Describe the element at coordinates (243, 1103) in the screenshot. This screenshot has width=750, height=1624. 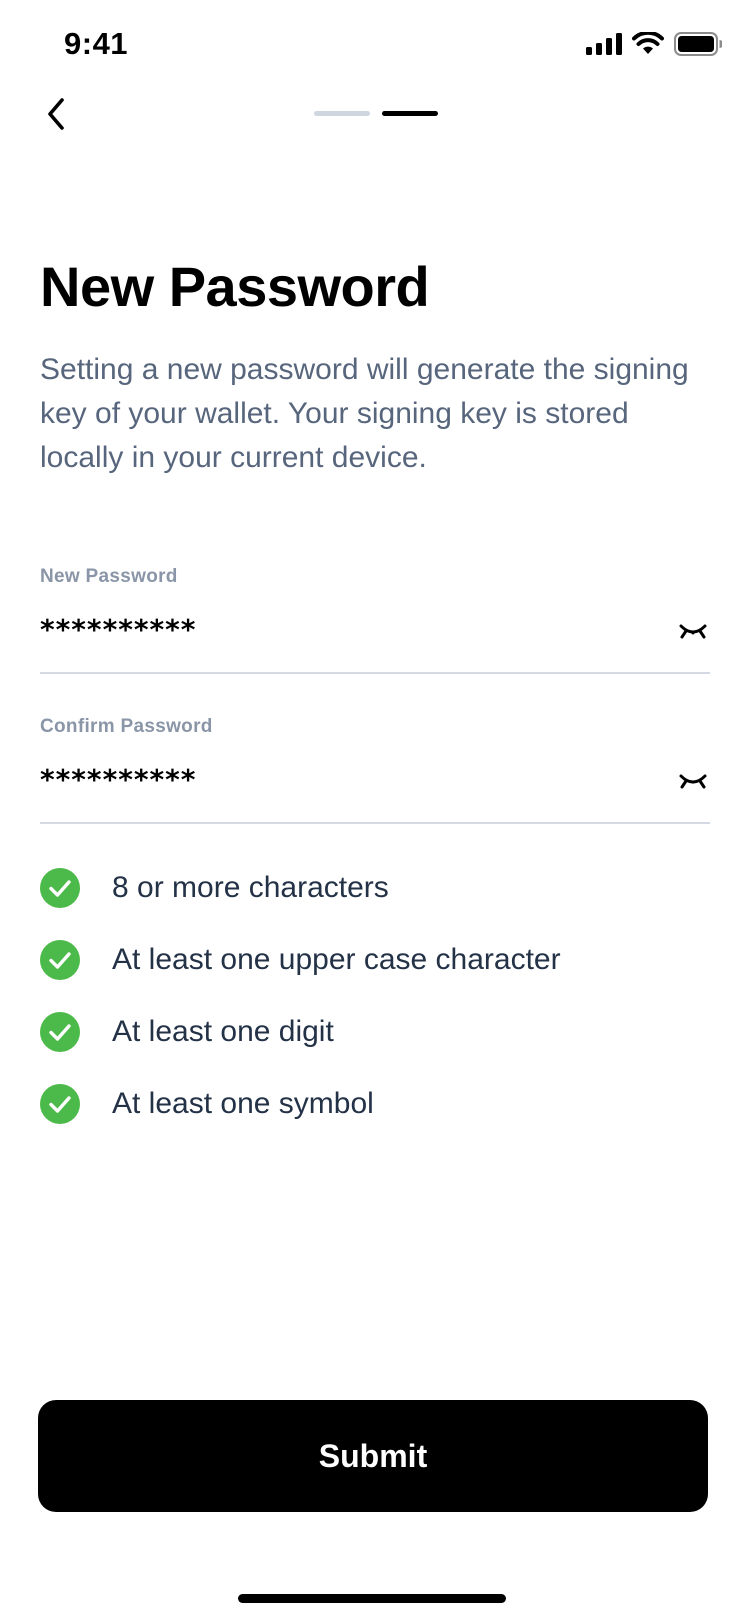
I see `requirement-text: At least one symbol` at that location.